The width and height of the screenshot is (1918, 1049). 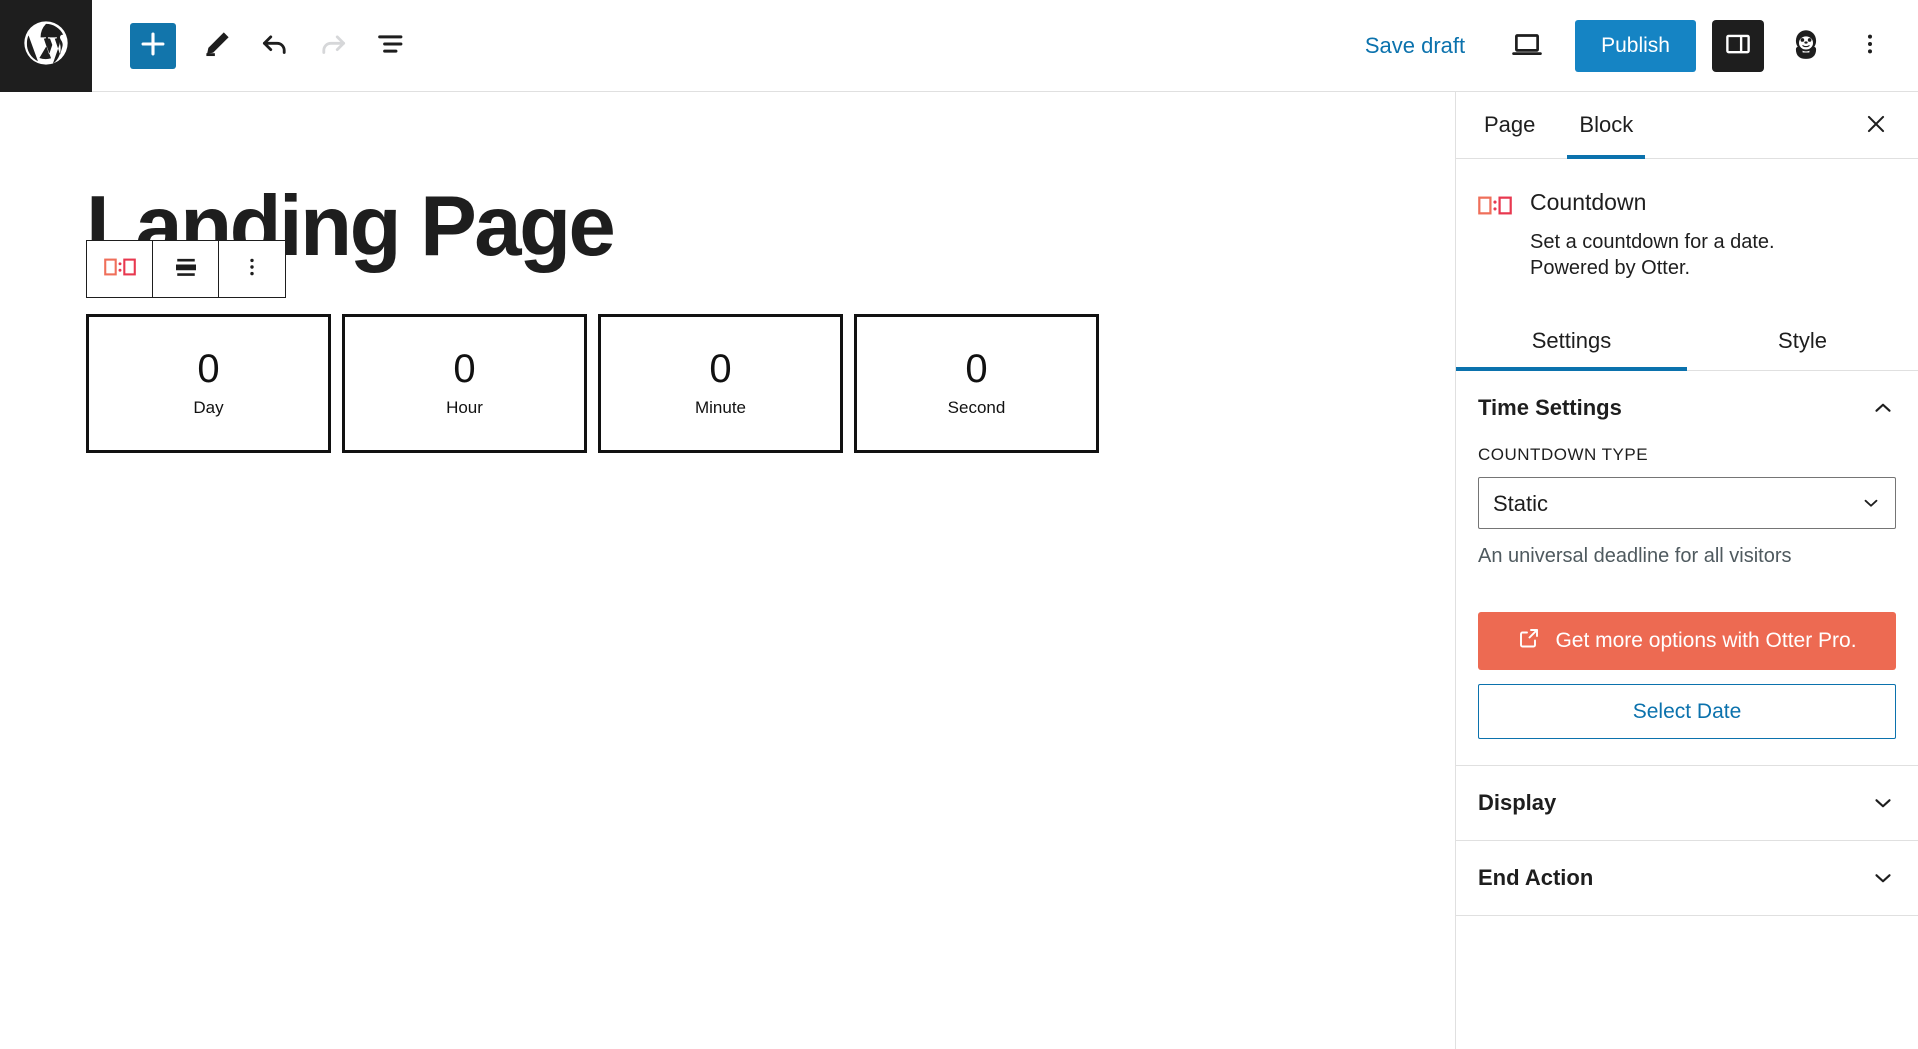 I want to click on redo-arrow-icon, so click(x=333, y=45).